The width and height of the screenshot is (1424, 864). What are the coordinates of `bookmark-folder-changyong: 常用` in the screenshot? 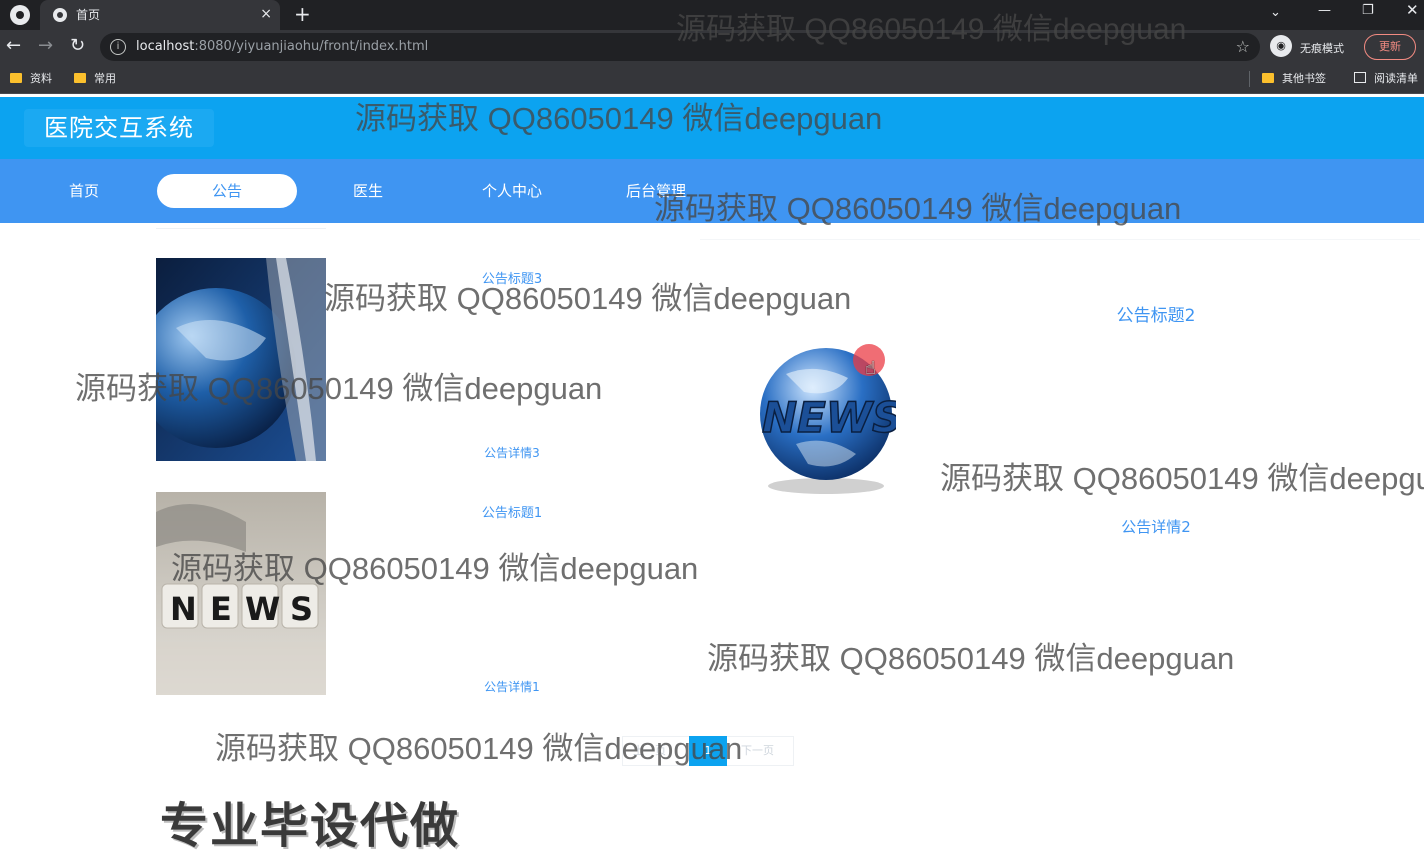 It's located at (95, 79).